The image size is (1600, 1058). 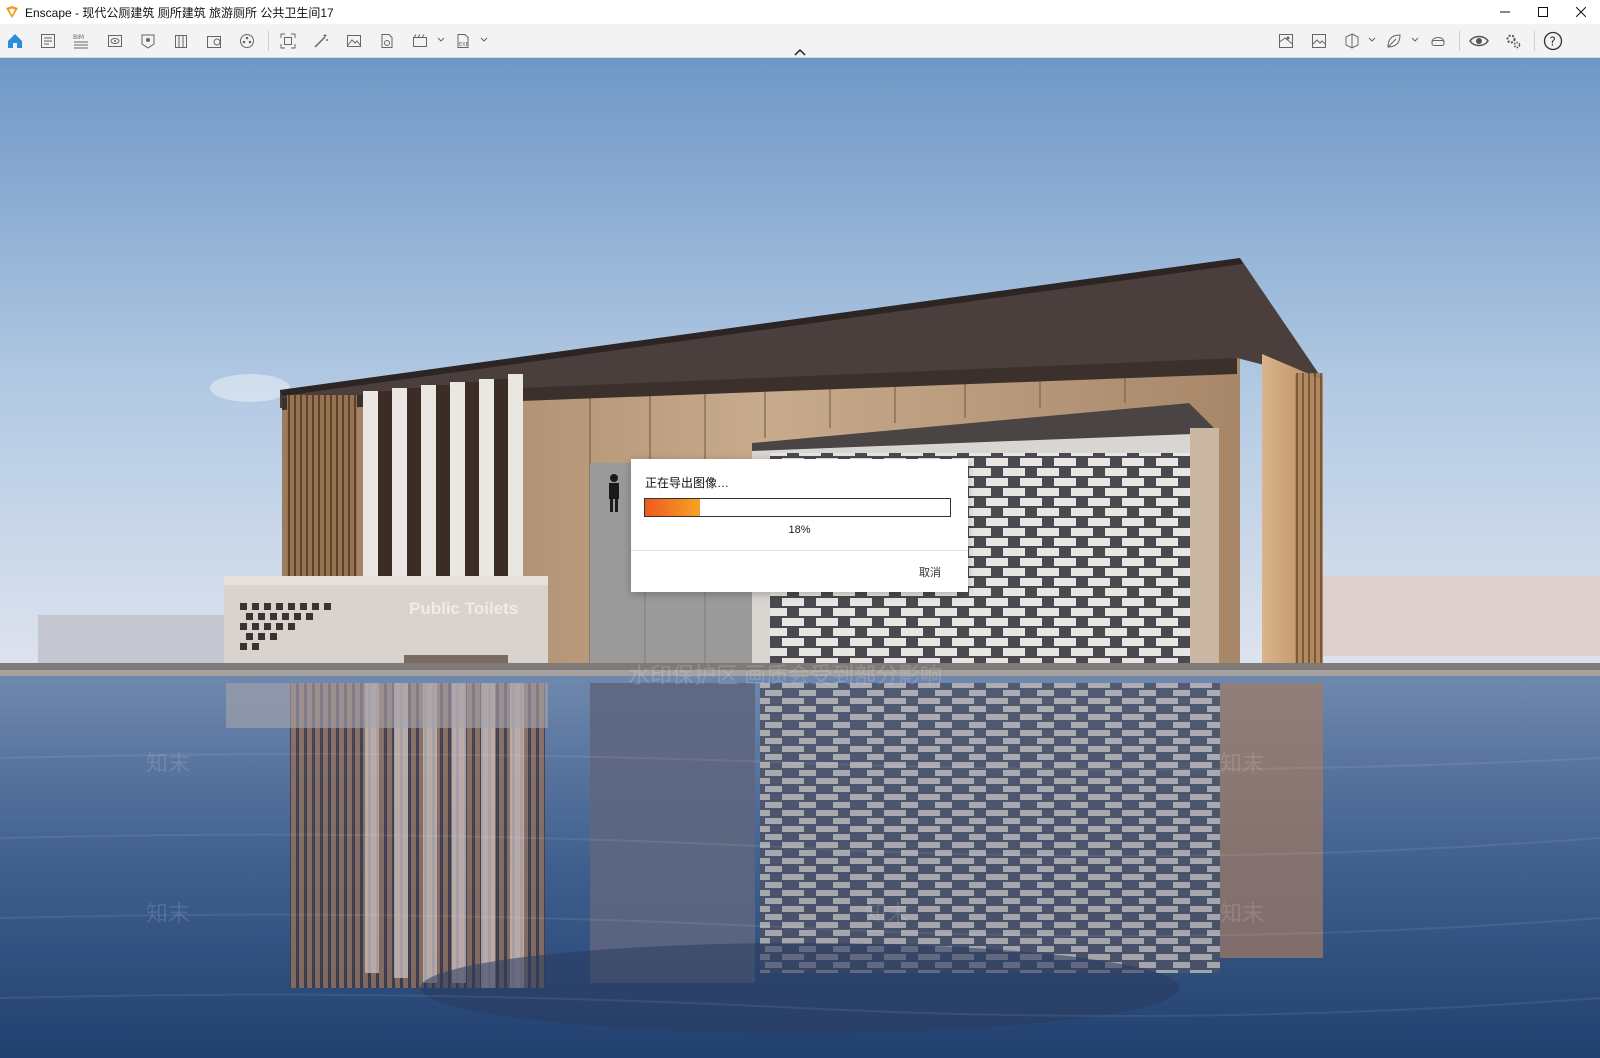 What do you see at coordinates (1479, 41) in the screenshot?
I see `eye-icon` at bounding box center [1479, 41].